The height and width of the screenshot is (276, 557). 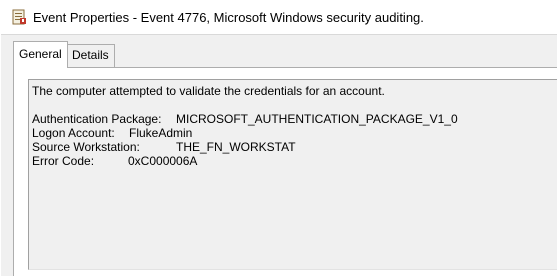 What do you see at coordinates (90, 55) in the screenshot?
I see `tab-details: Details` at bounding box center [90, 55].